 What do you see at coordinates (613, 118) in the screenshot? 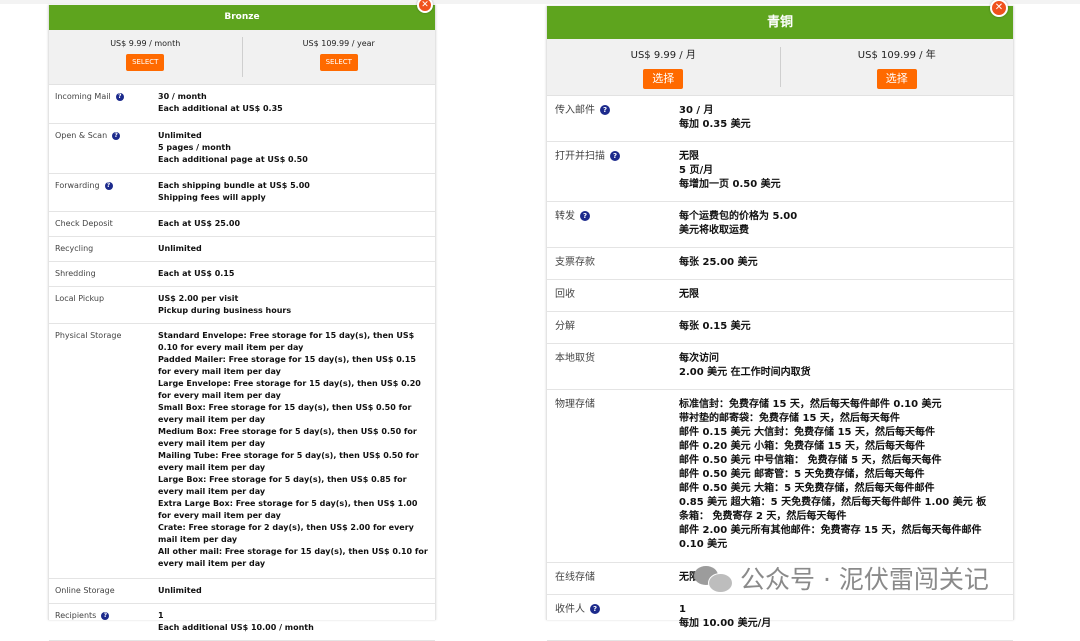
I see `feature-label: 传入邮件?` at bounding box center [613, 118].